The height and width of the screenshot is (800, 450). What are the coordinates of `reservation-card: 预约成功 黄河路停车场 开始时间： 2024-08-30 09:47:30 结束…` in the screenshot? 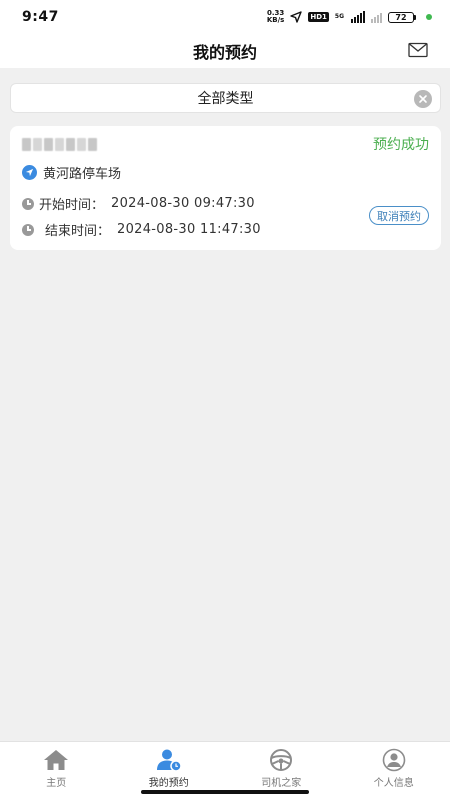 It's located at (225, 188).